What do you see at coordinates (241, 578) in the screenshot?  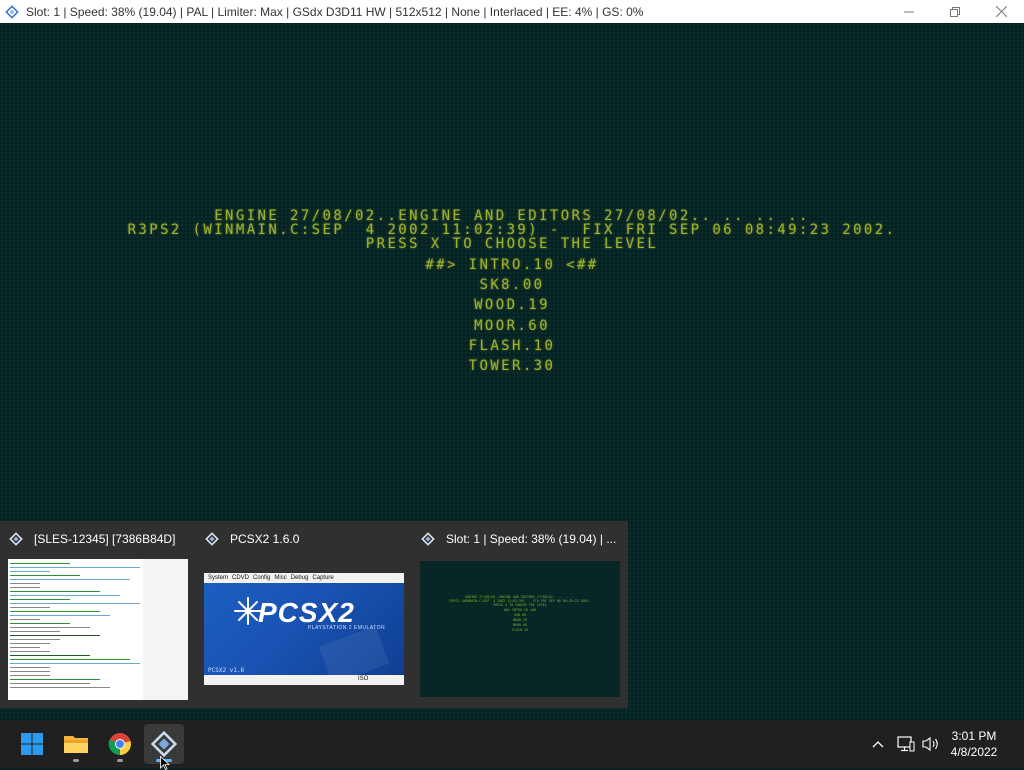 I see `menu-cdvd: CDVD` at bounding box center [241, 578].